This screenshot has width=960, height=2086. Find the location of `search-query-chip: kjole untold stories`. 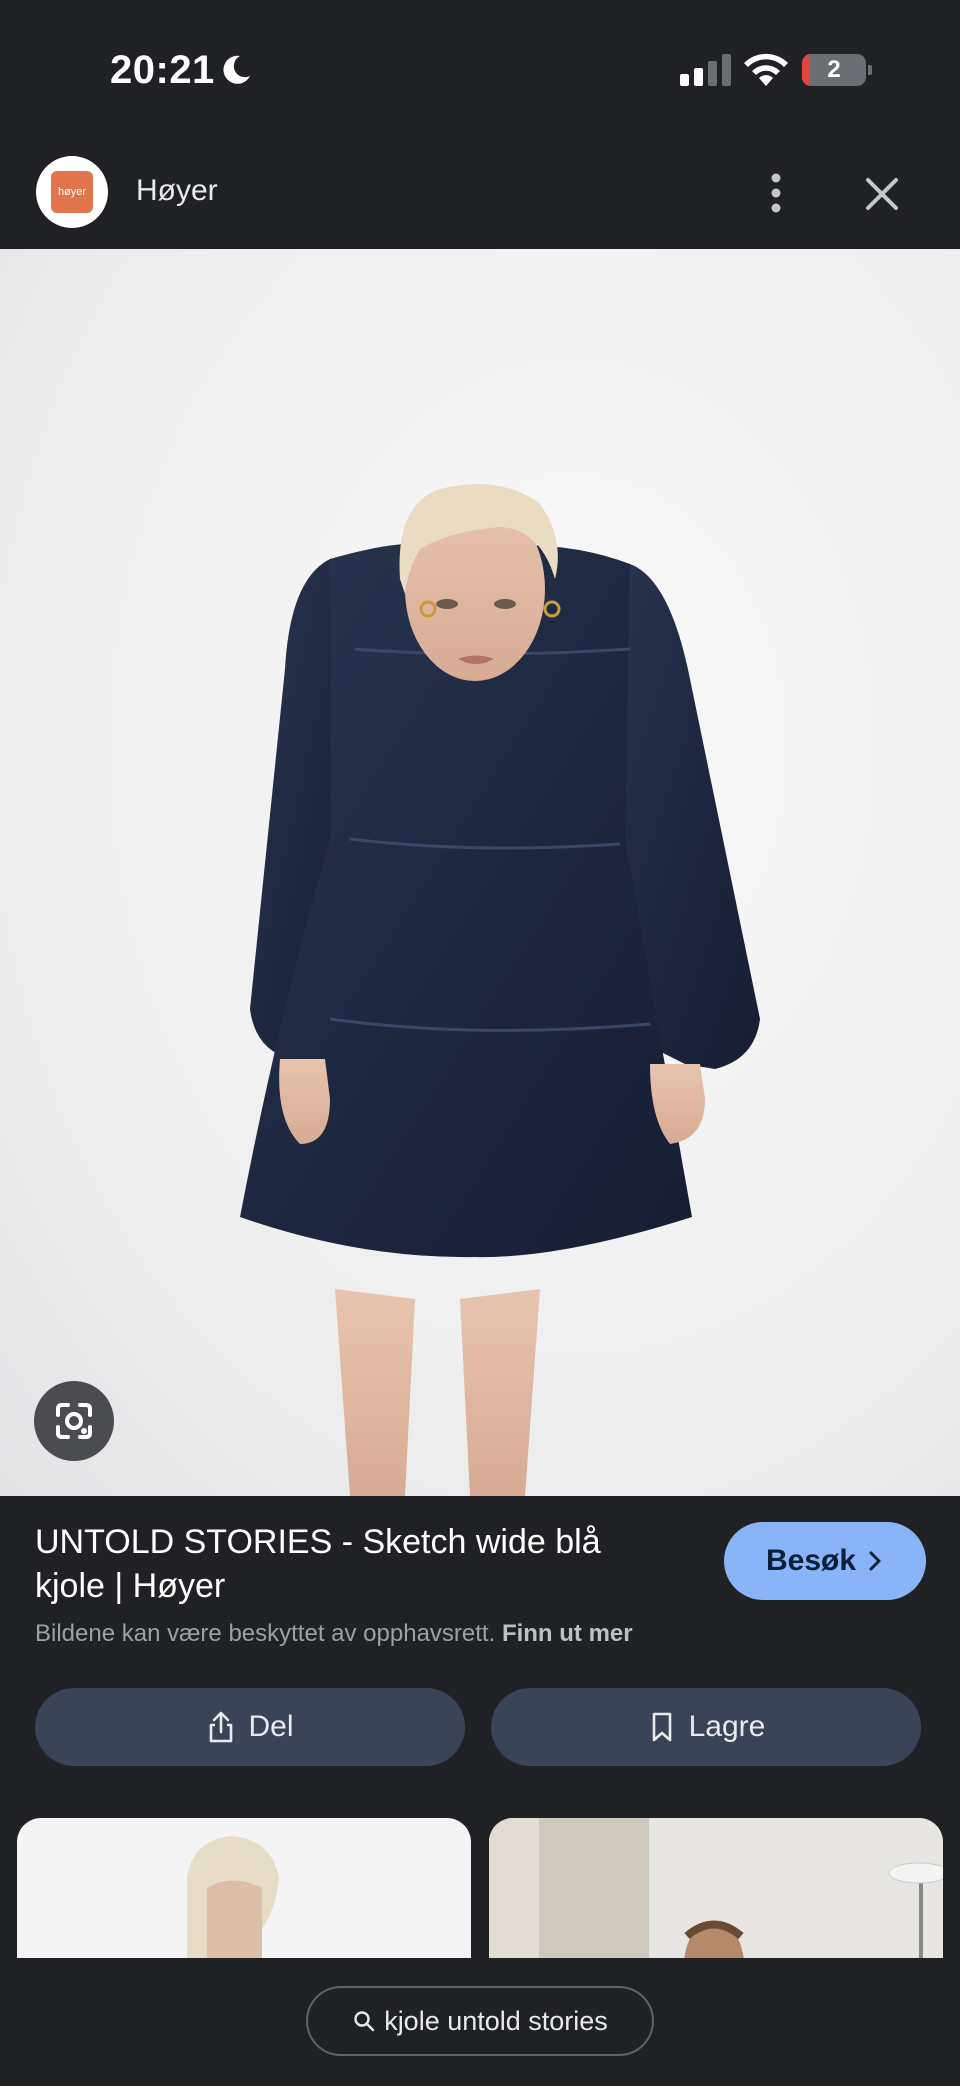

search-query-chip: kjole untold stories is located at coordinates (480, 2021).